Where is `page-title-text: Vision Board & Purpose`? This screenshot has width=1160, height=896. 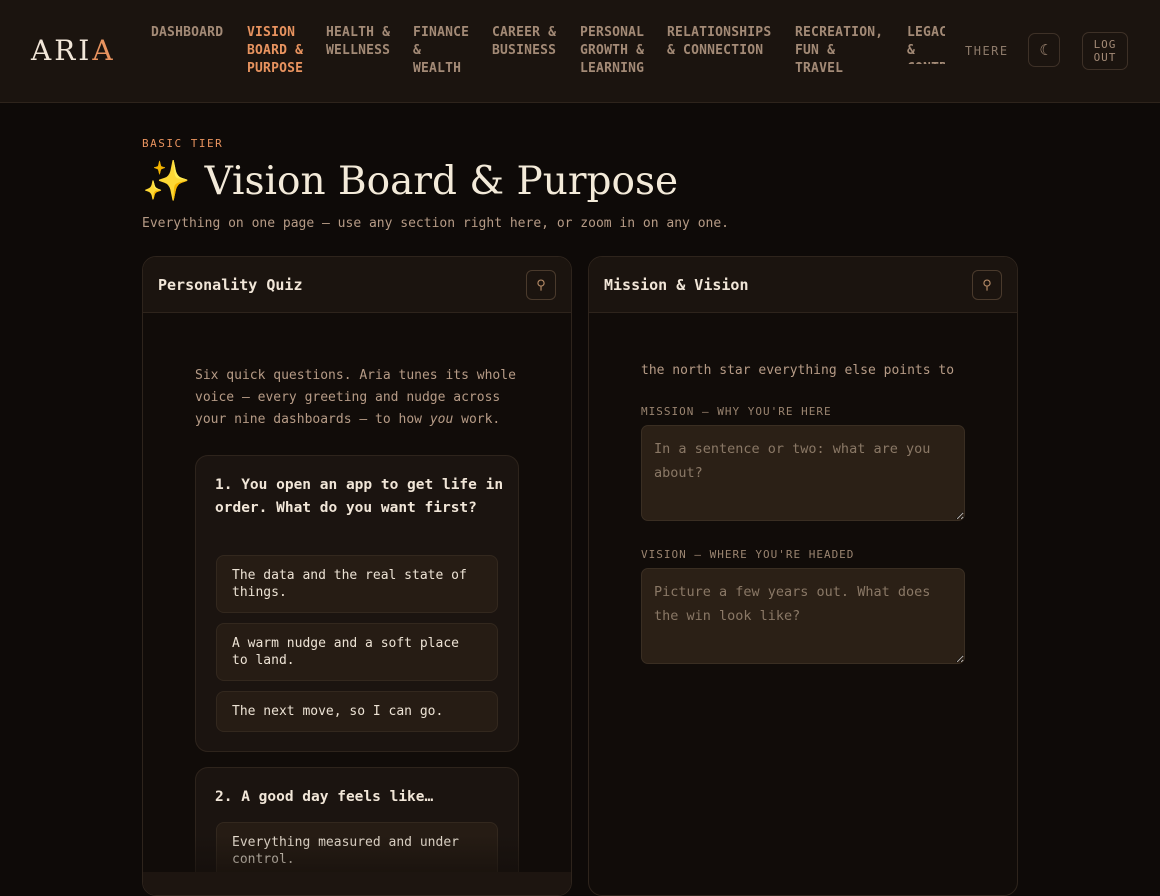 page-title-text: Vision Board & Purpose is located at coordinates (441, 181).